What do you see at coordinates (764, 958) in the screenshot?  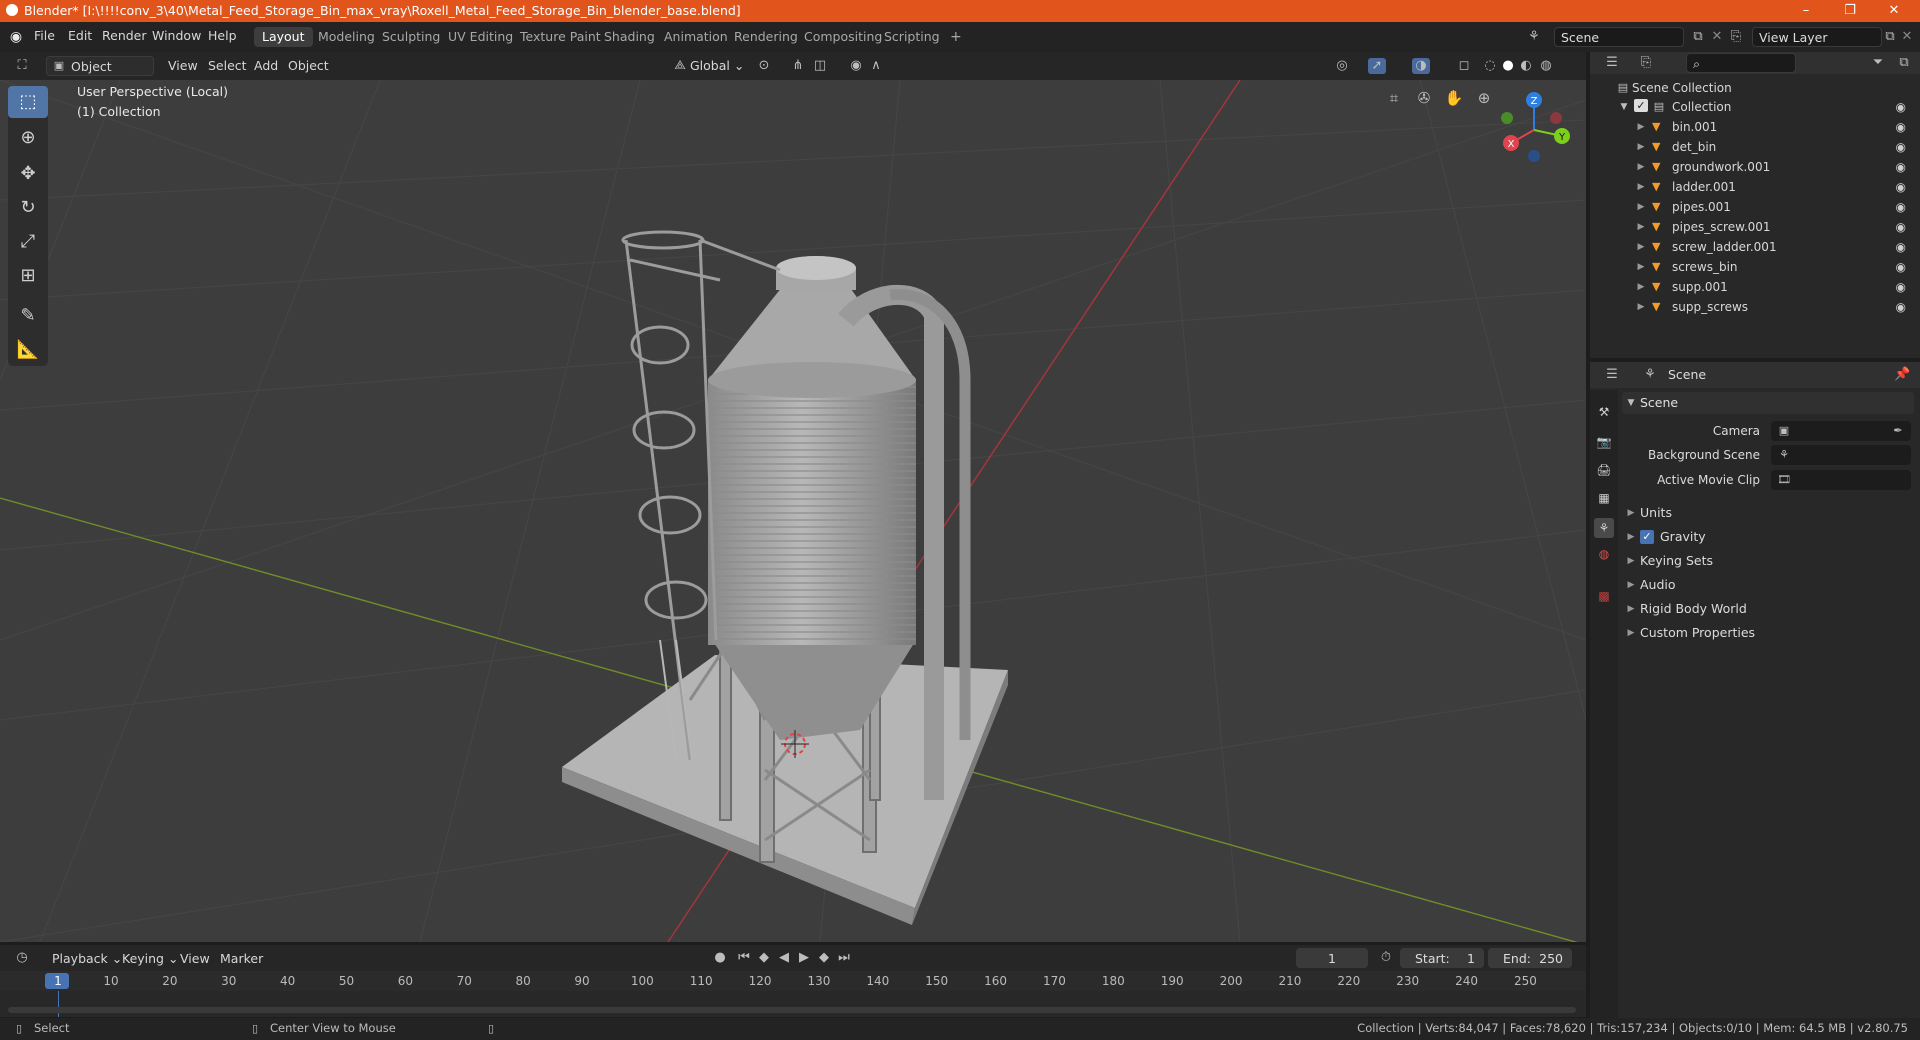 I see `prev-keyframe-icon: ◆` at bounding box center [764, 958].